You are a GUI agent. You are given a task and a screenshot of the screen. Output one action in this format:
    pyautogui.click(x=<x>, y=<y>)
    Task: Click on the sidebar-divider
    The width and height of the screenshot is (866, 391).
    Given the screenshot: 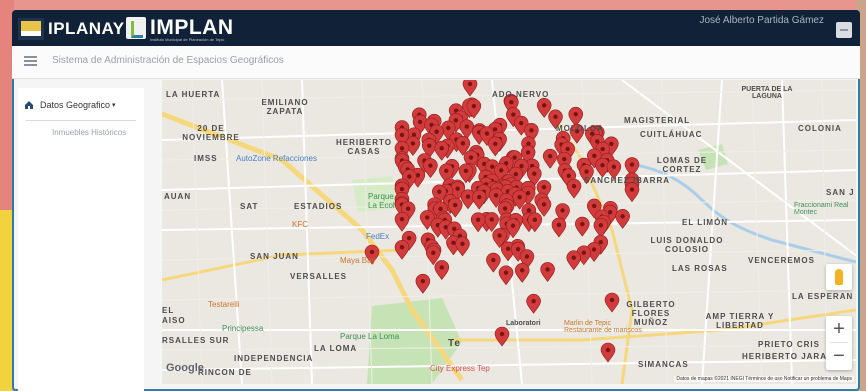 What is the action you would take?
    pyautogui.click(x=81, y=120)
    